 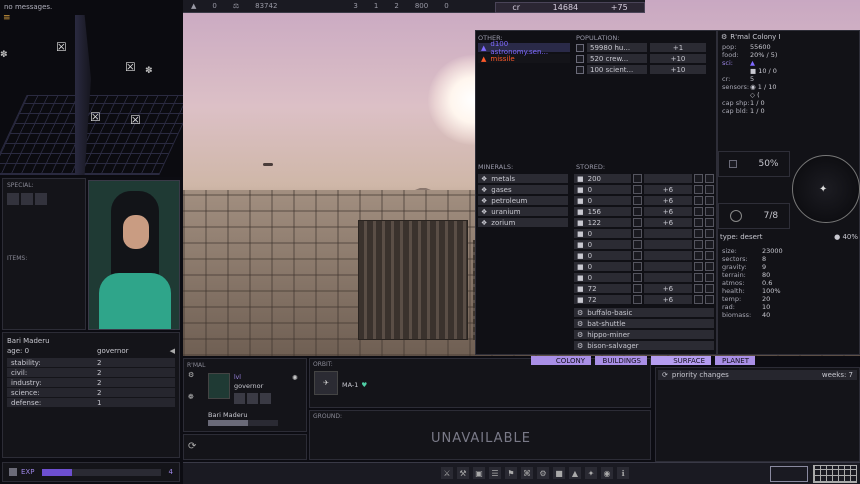 I want to click on tab-colony: COLONY, so click(x=561, y=360).